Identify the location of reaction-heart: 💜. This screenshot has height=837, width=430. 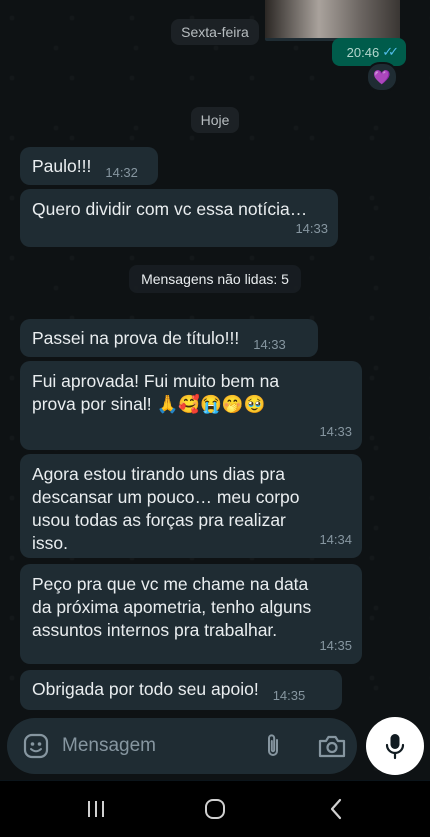
(382, 77).